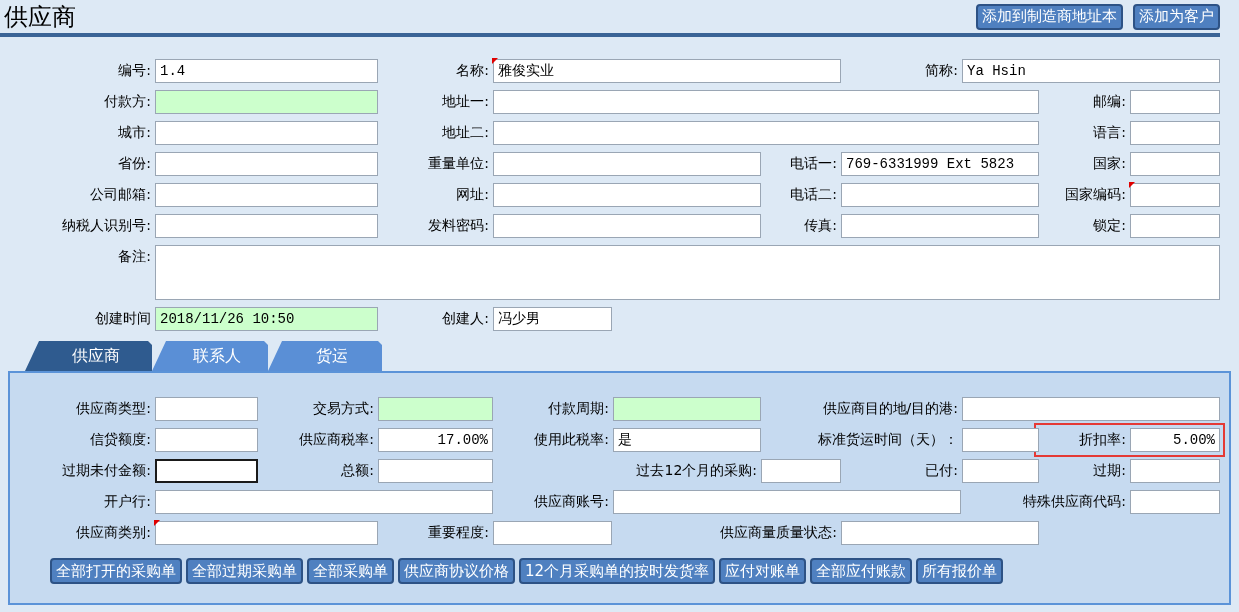 The width and height of the screenshot is (1239, 612). I want to click on action-button: 全部采购单, so click(350, 571).